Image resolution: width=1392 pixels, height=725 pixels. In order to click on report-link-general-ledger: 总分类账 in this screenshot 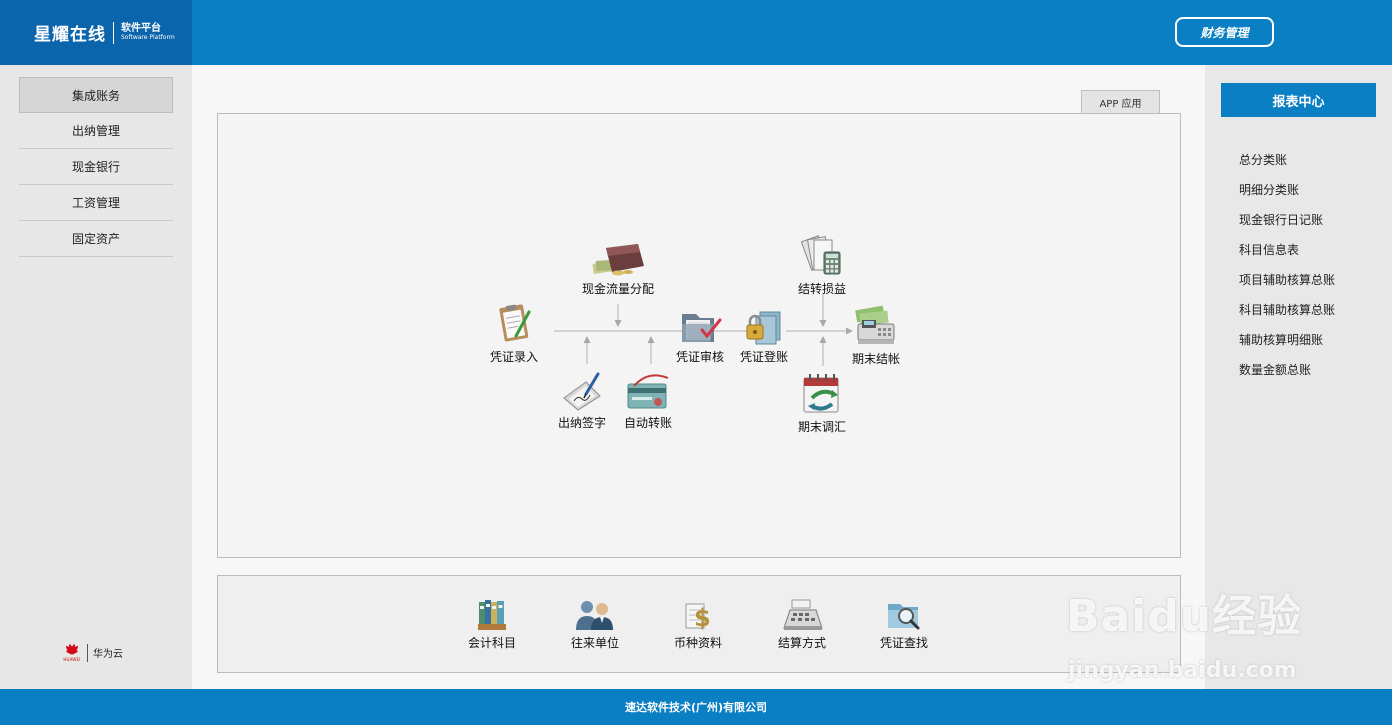, I will do `click(1263, 159)`.